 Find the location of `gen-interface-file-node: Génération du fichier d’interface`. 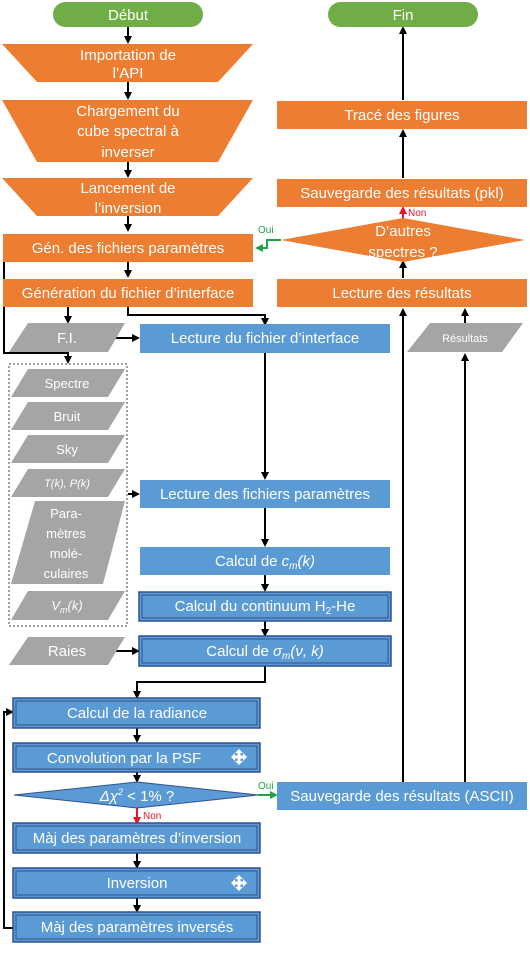

gen-interface-file-node: Génération du fichier d’interface is located at coordinates (128, 293).